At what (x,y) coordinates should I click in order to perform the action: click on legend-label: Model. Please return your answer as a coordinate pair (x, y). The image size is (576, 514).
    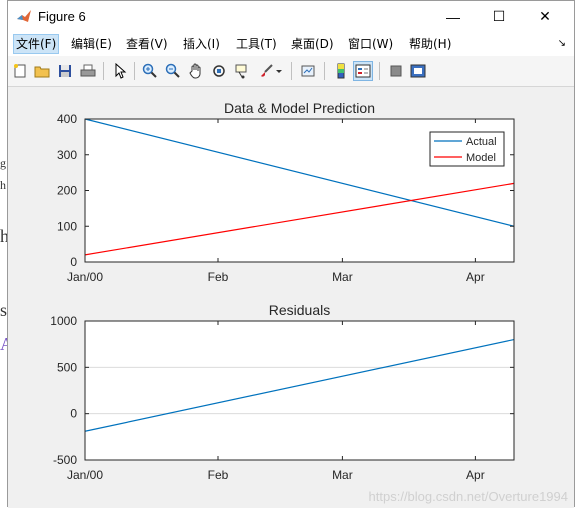
    Looking at the image, I should click on (481, 158).